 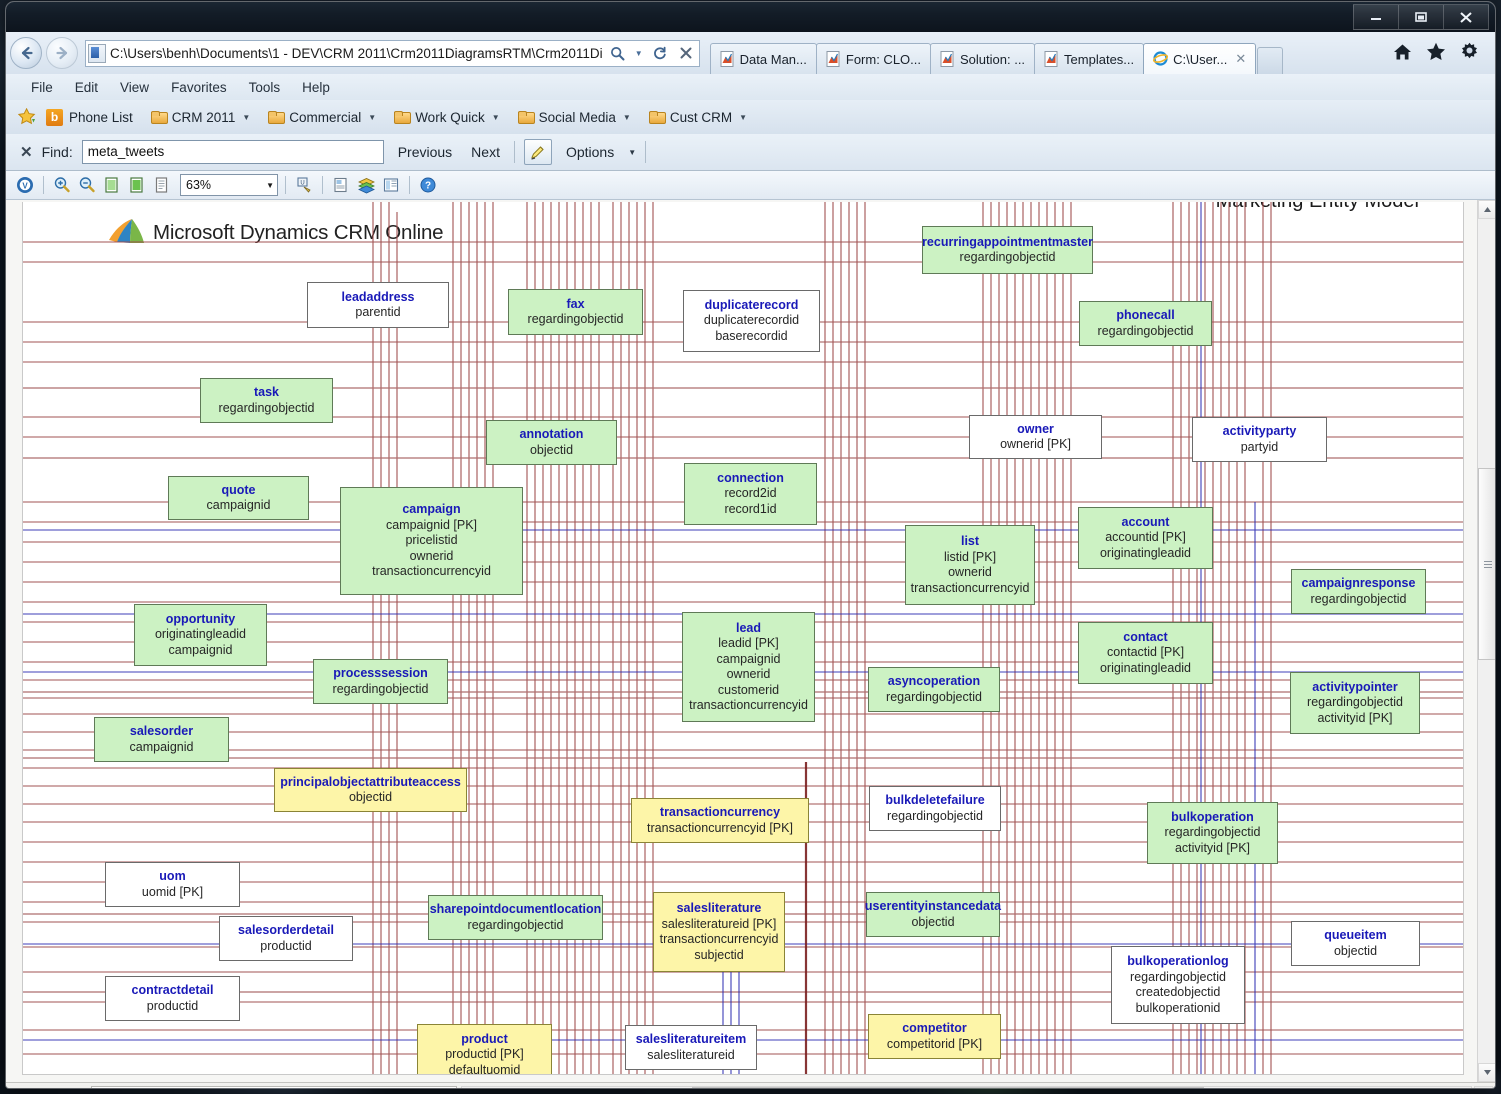 I want to click on favorite-work-quick: Work Quick ▼, so click(x=446, y=117).